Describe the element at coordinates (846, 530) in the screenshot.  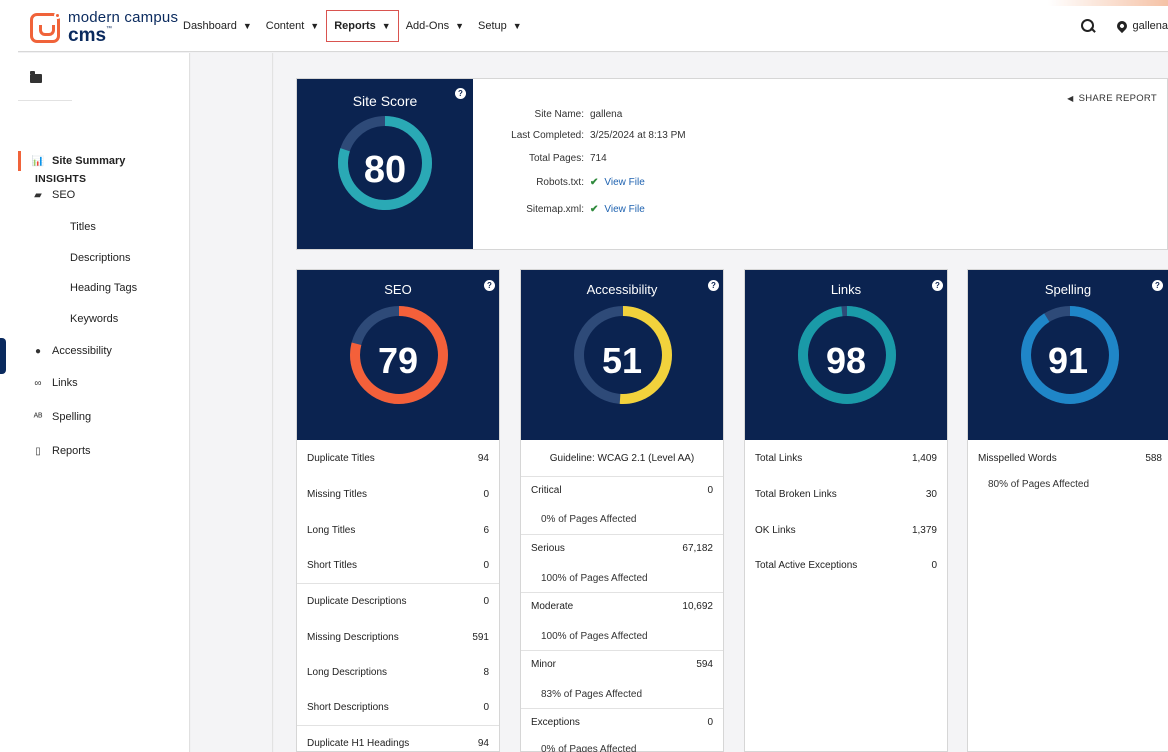
I see `table-row: OK Links 1,379` at that location.